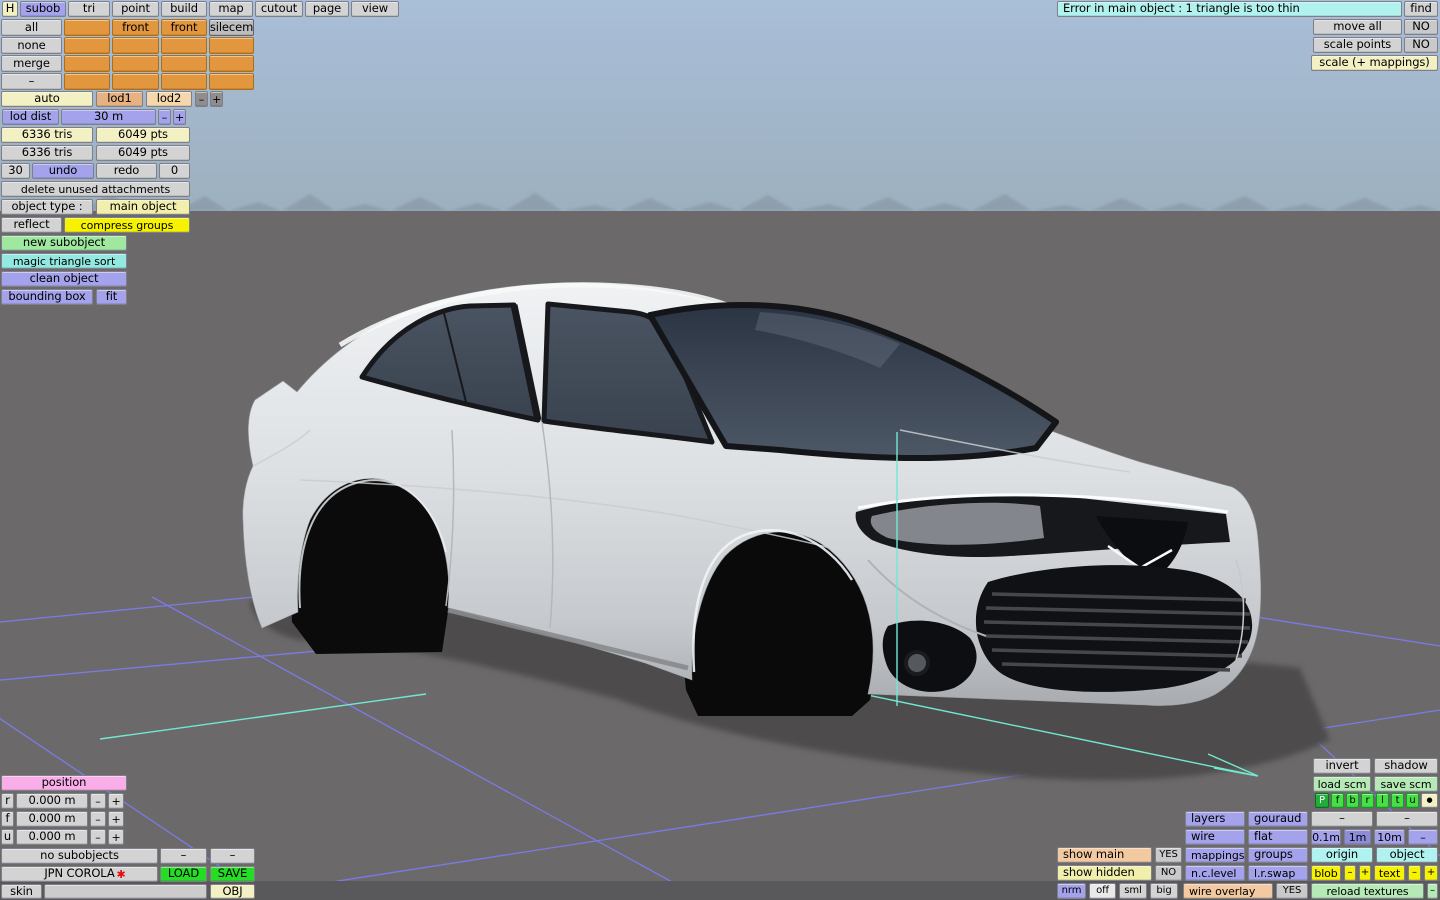 The image size is (1440, 900). What do you see at coordinates (63, 171) in the screenshot?
I see `undo-button: undo` at bounding box center [63, 171].